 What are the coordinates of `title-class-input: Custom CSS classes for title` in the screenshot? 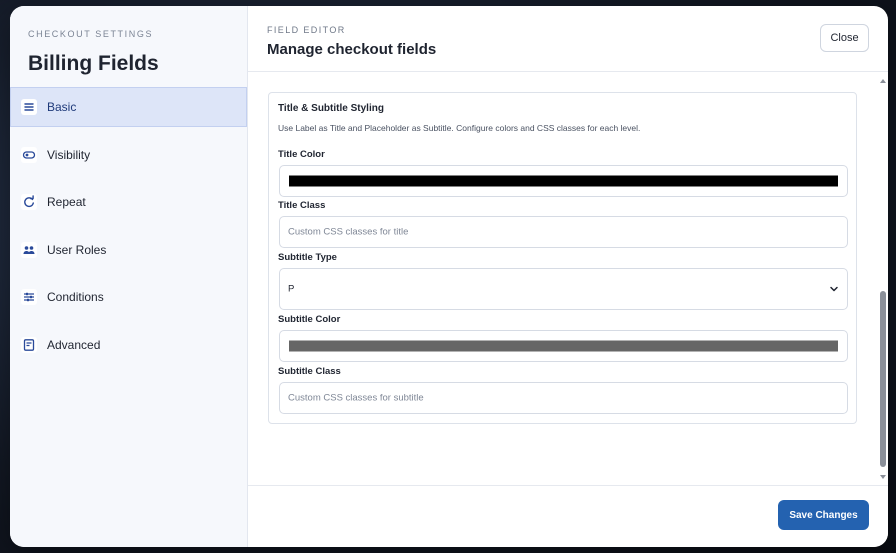 It's located at (563, 232).